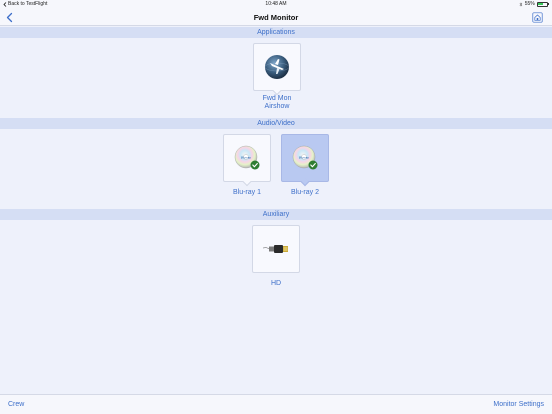 This screenshot has width=552, height=414. I want to click on status-bar: Back to TestFlight 10:48 AM 55%, so click(276, 4).